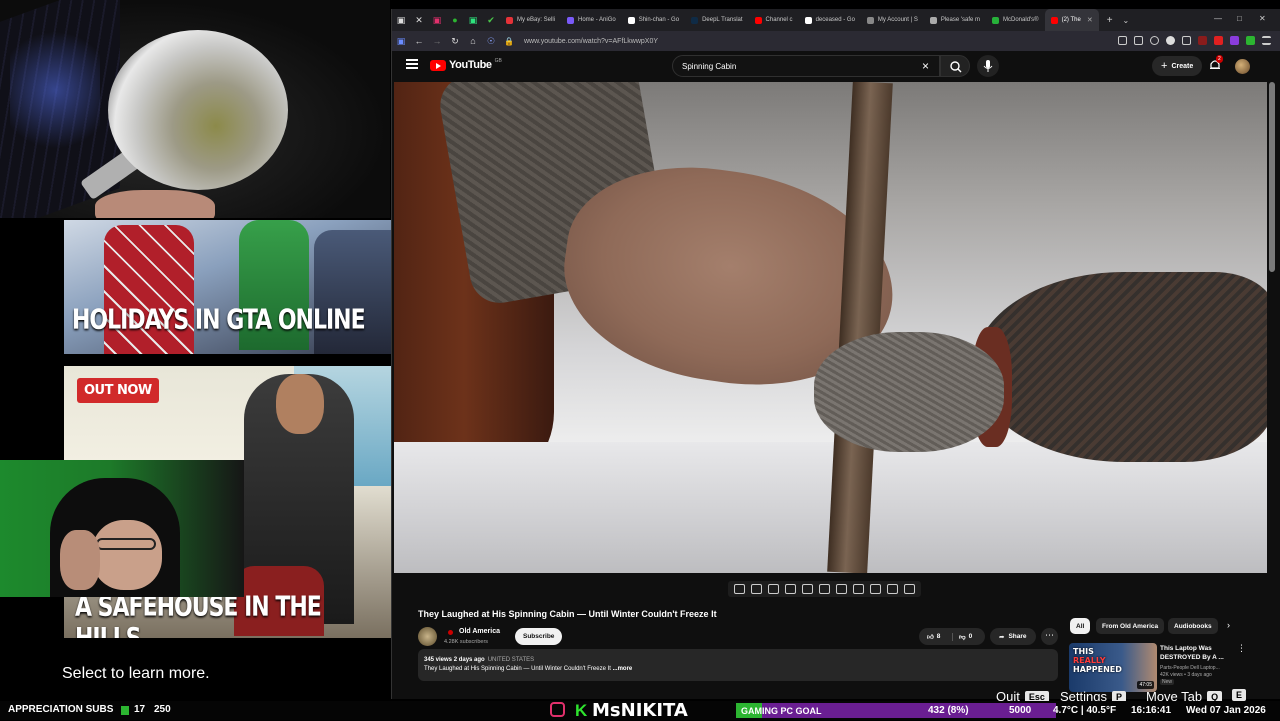 This screenshot has height=721, width=1280. Describe the element at coordinates (756, 589) in the screenshot. I see `volume-icon` at that location.